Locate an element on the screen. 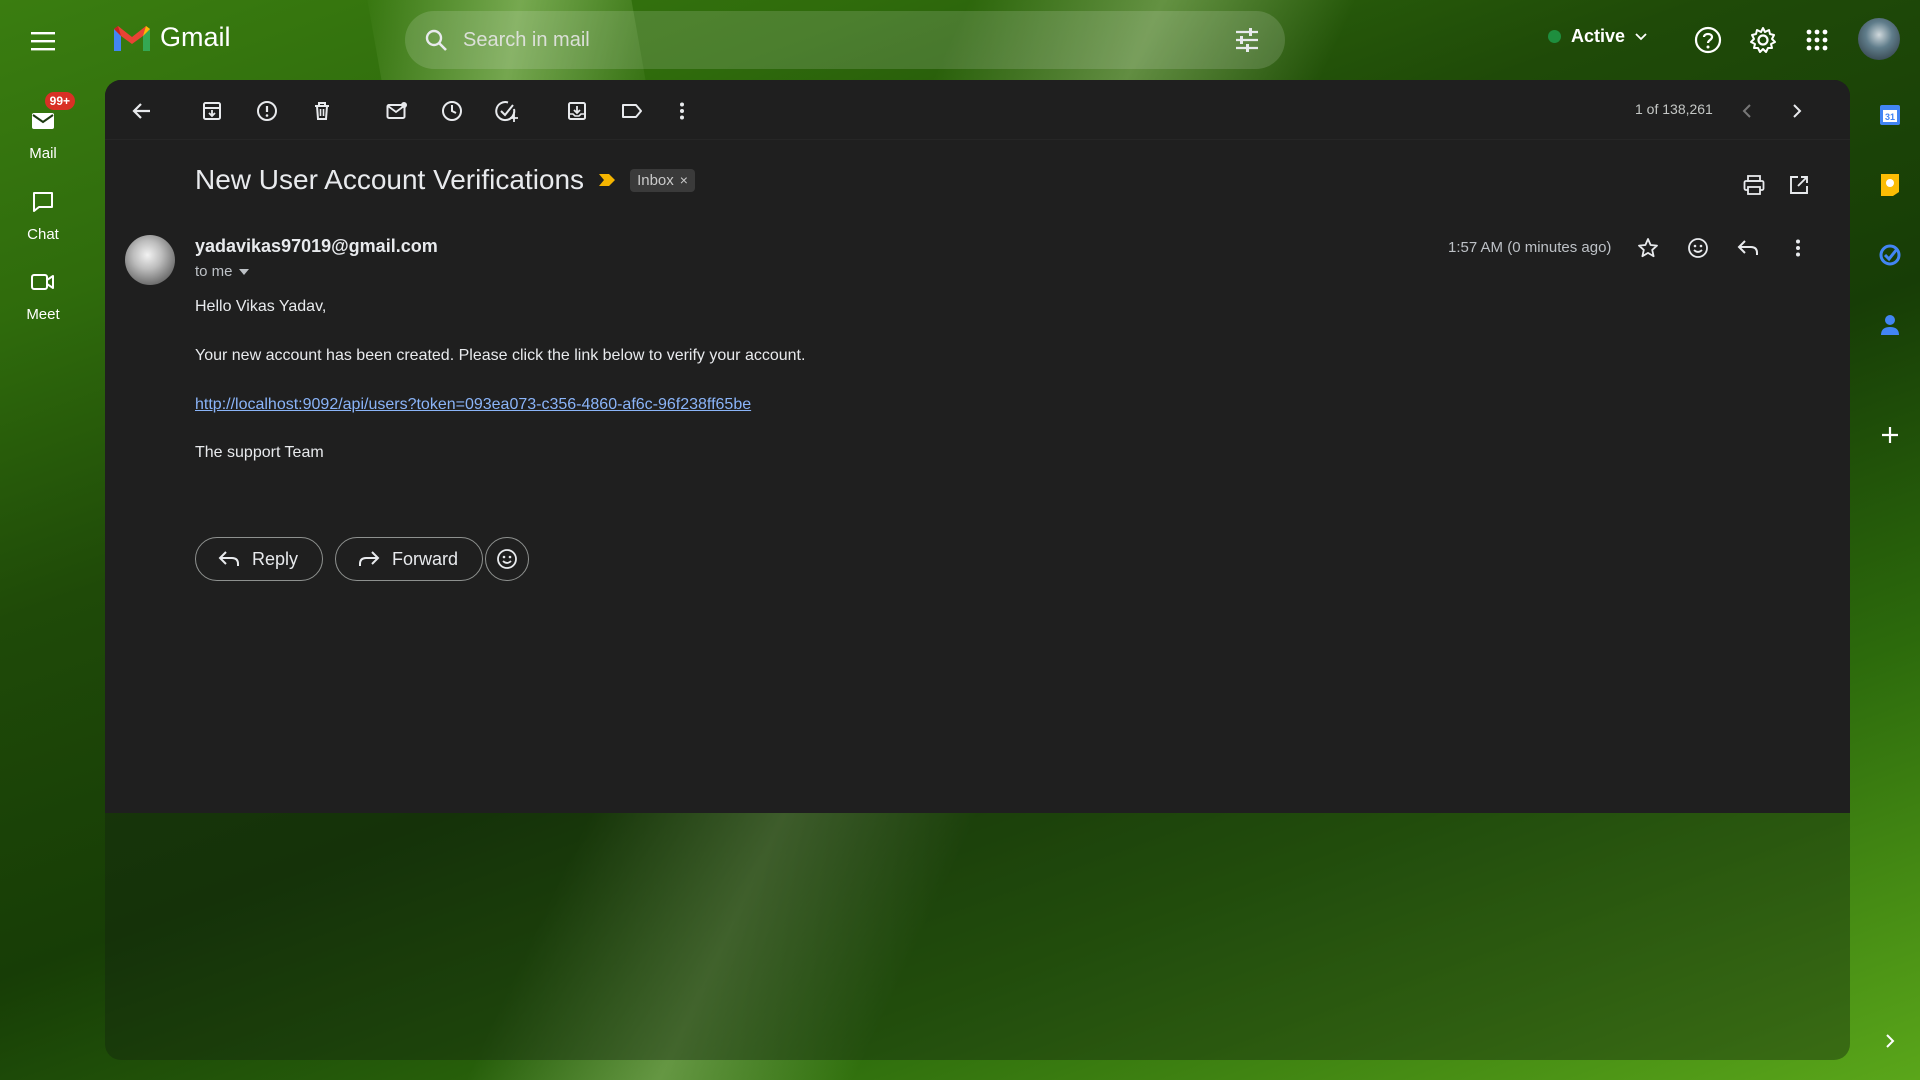 The height and width of the screenshot is (1080, 1920). back-button is located at coordinates (142, 111).